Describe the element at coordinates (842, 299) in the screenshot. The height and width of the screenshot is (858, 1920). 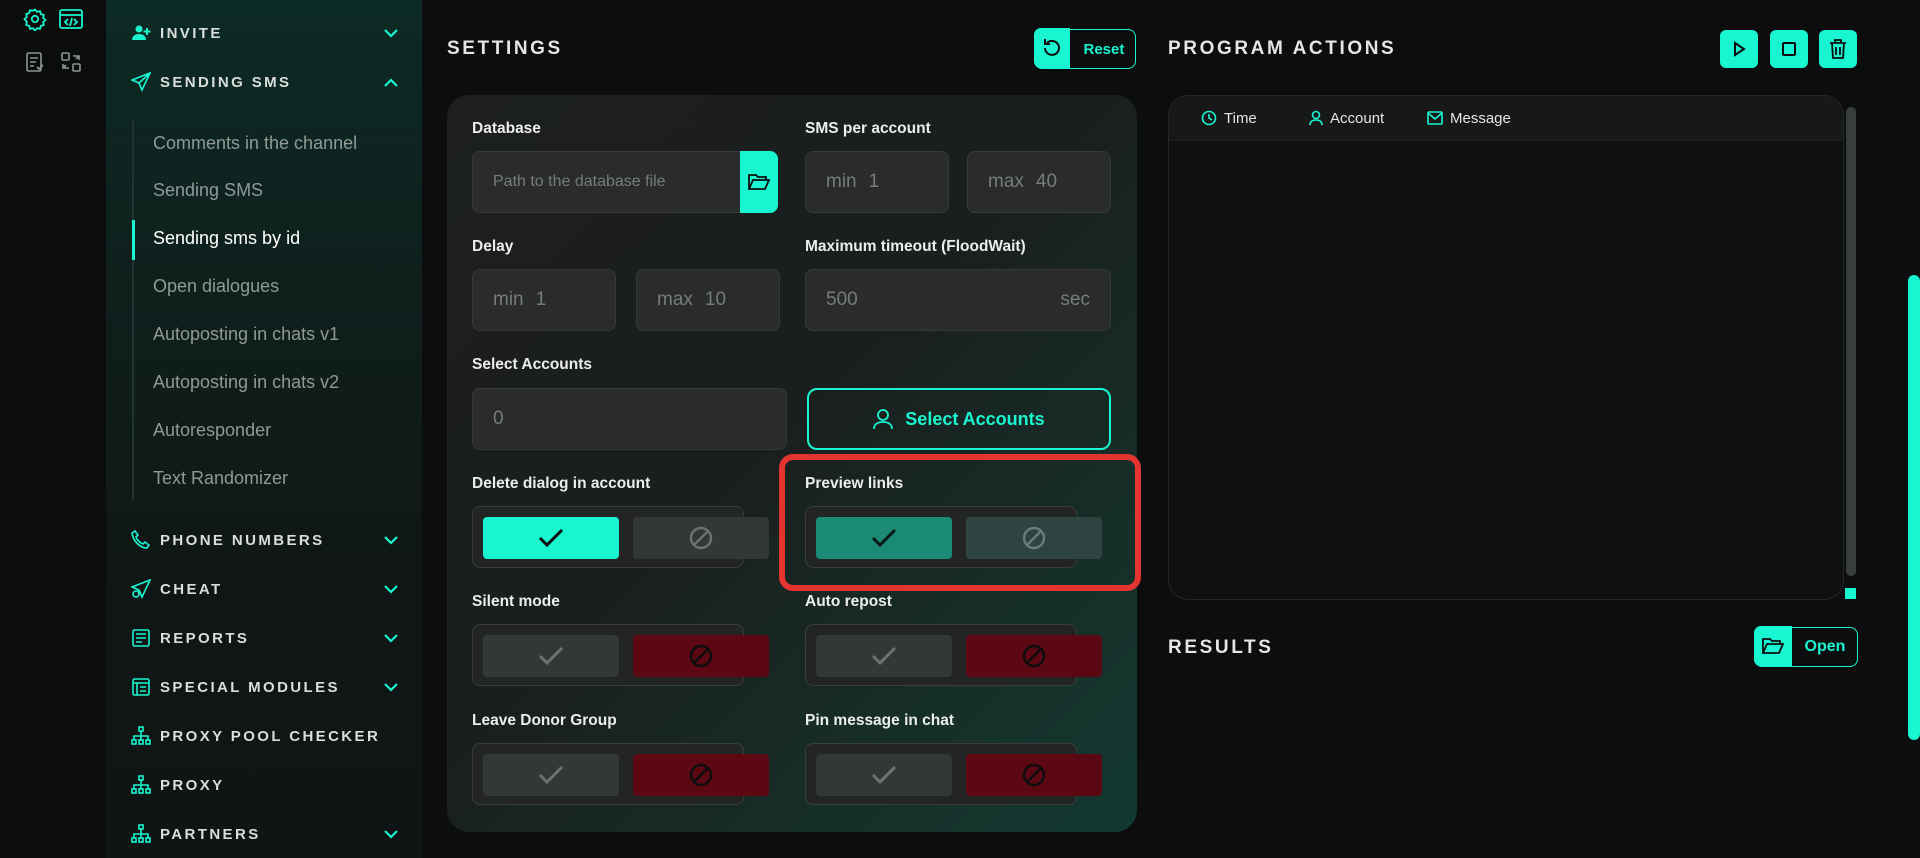
I see `timeout-value: 500` at that location.